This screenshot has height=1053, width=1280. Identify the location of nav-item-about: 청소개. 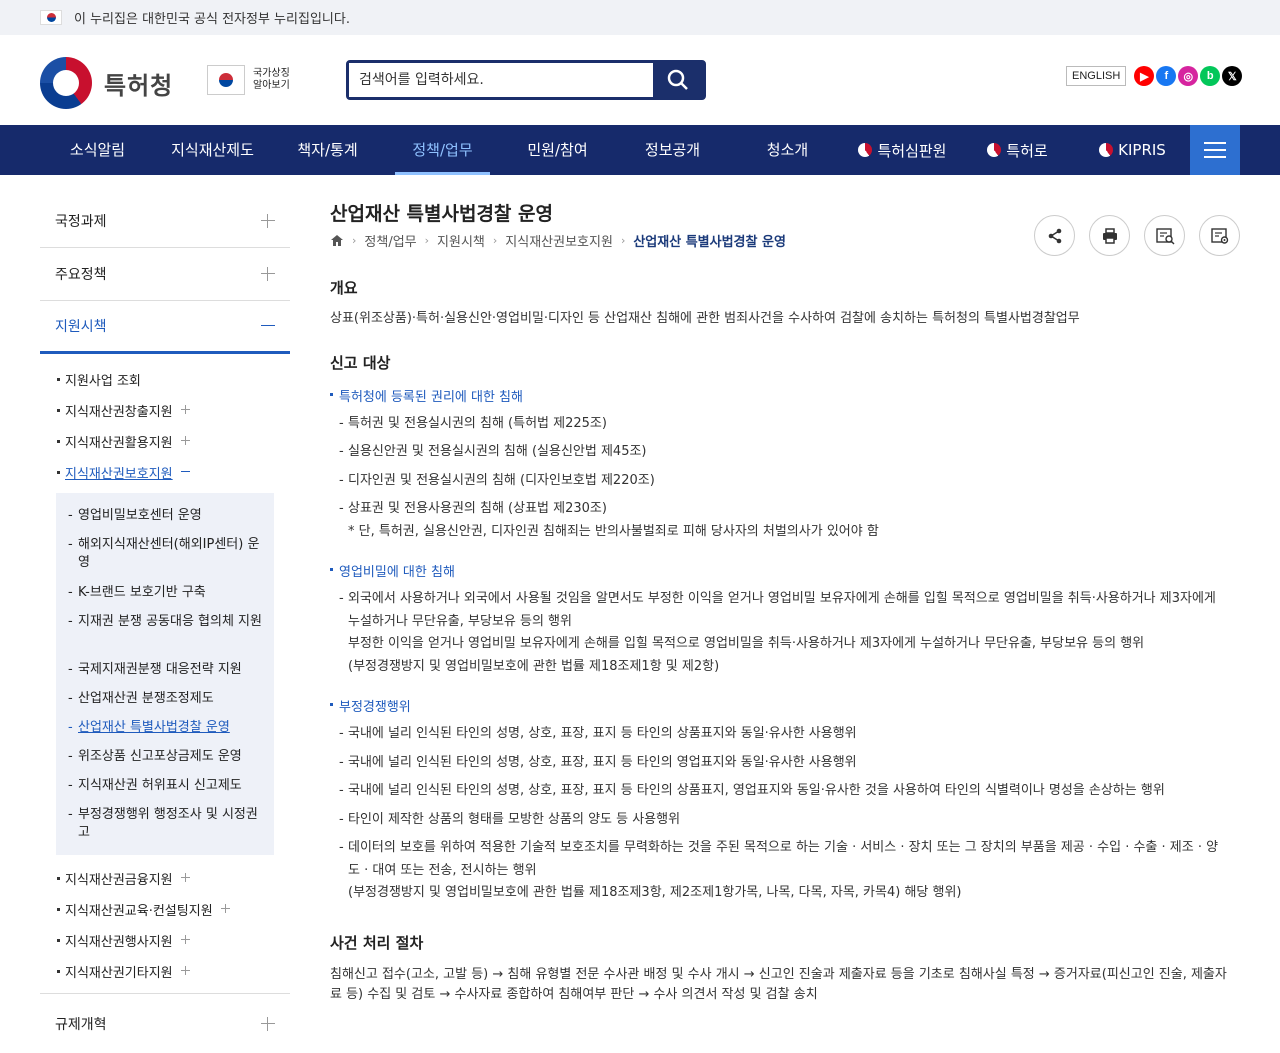
(787, 150).